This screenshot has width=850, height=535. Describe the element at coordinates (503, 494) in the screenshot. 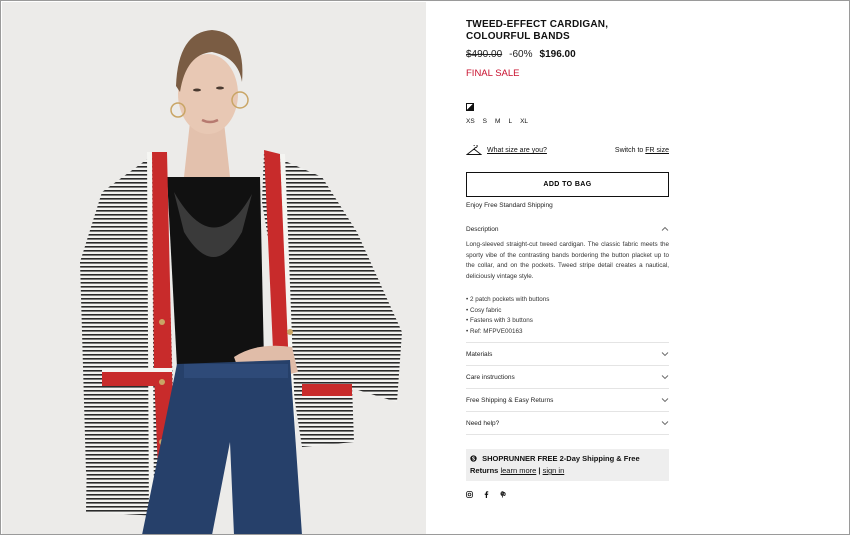

I see `pinterest-icon` at that location.